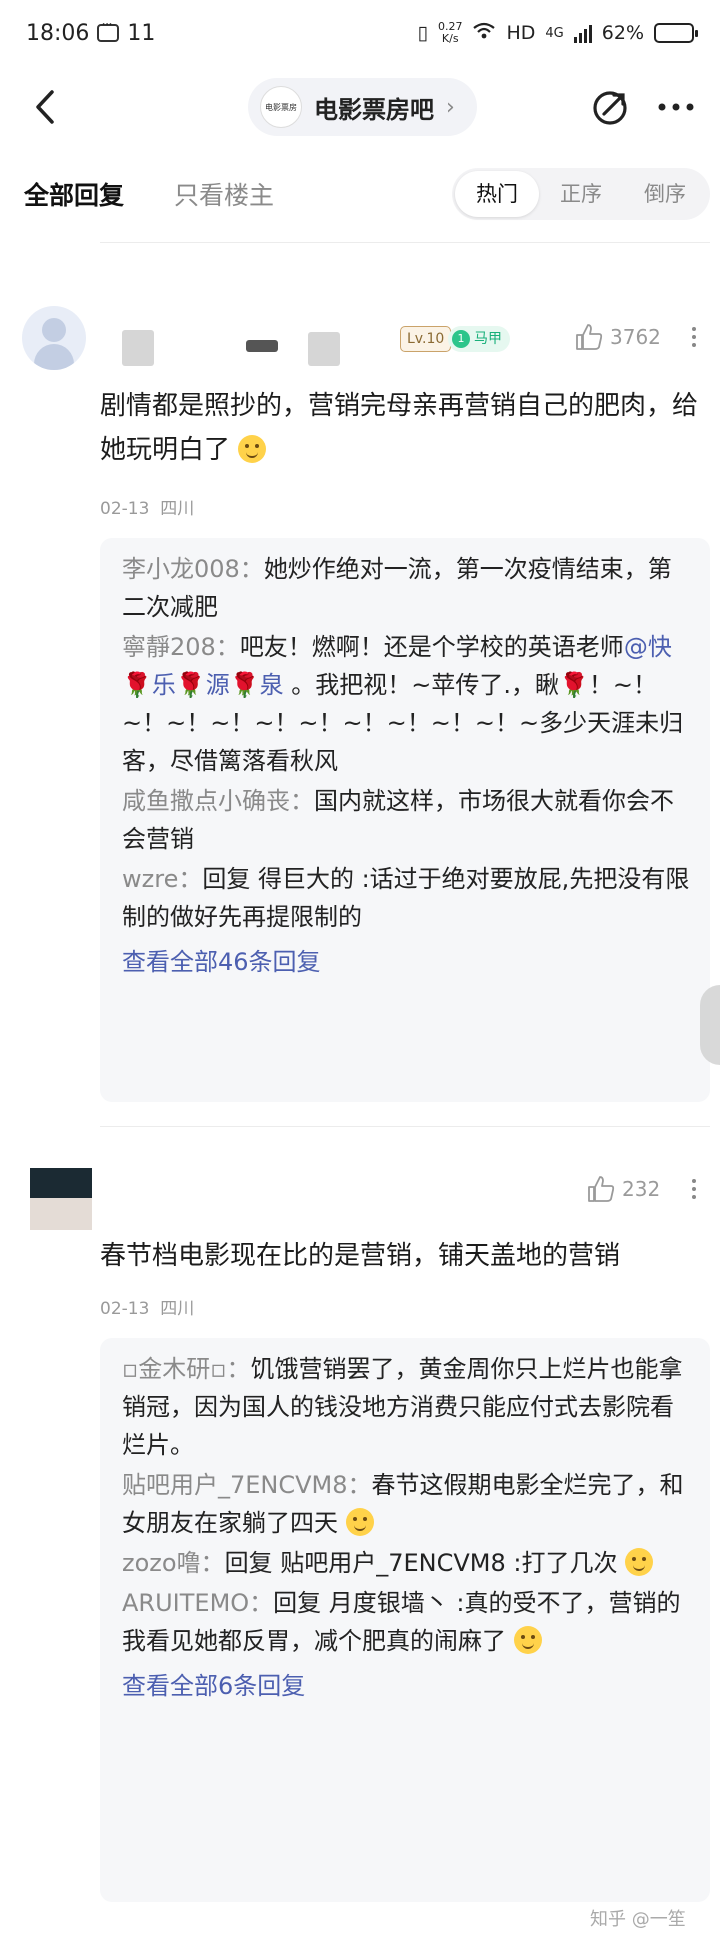 Image resolution: width=720 pixels, height=1939 pixels. I want to click on like-button: 232, so click(623, 1189).